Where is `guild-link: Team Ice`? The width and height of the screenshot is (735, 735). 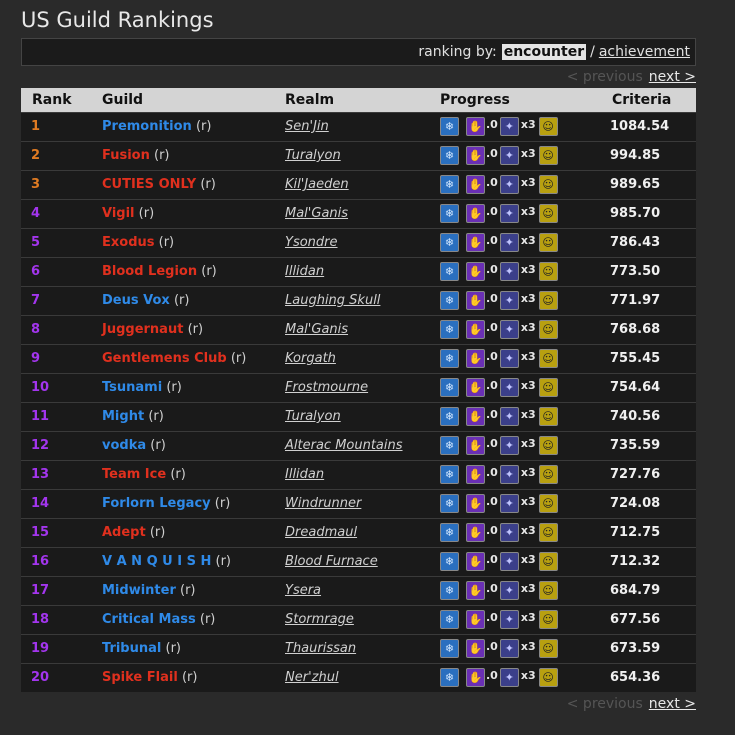
guild-link: Team Ice is located at coordinates (134, 474).